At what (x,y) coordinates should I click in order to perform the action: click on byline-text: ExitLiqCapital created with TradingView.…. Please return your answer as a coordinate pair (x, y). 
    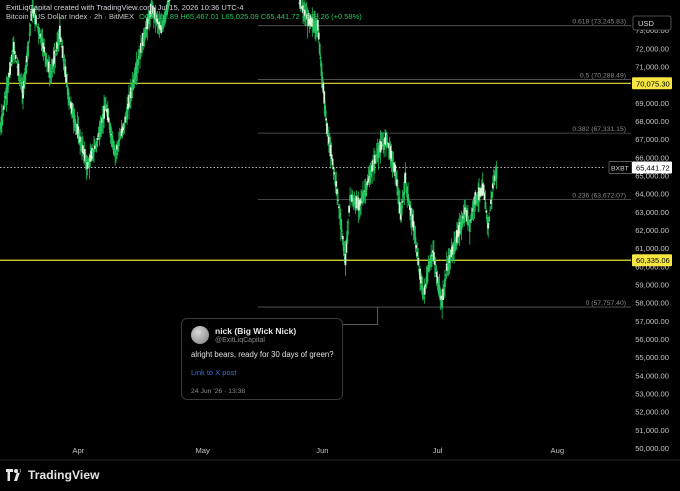
    Looking at the image, I should click on (125, 7).